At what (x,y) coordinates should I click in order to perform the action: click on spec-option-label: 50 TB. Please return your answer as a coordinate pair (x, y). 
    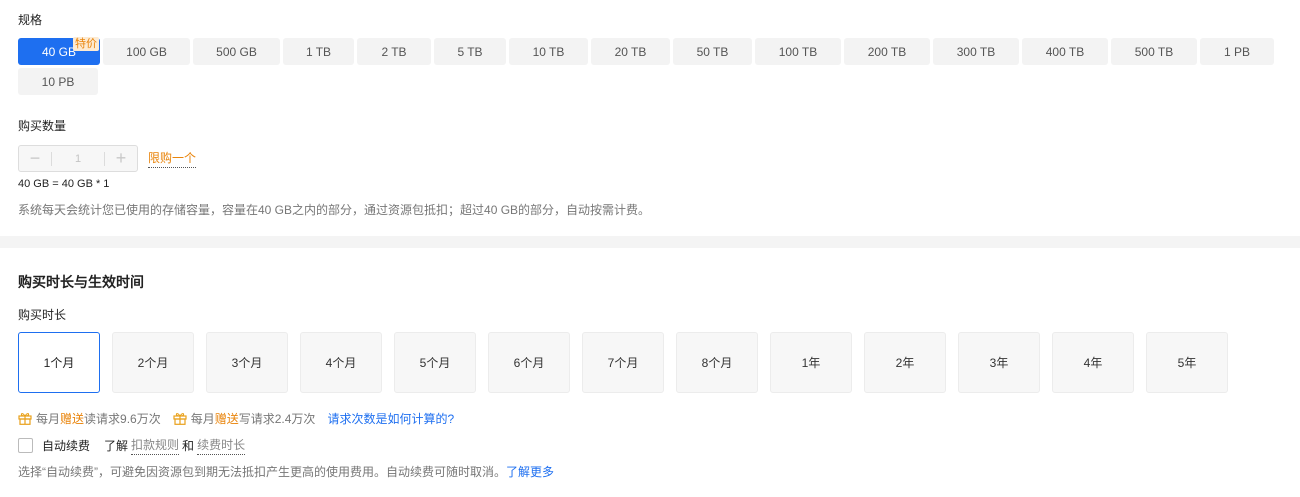
    Looking at the image, I should click on (712, 51).